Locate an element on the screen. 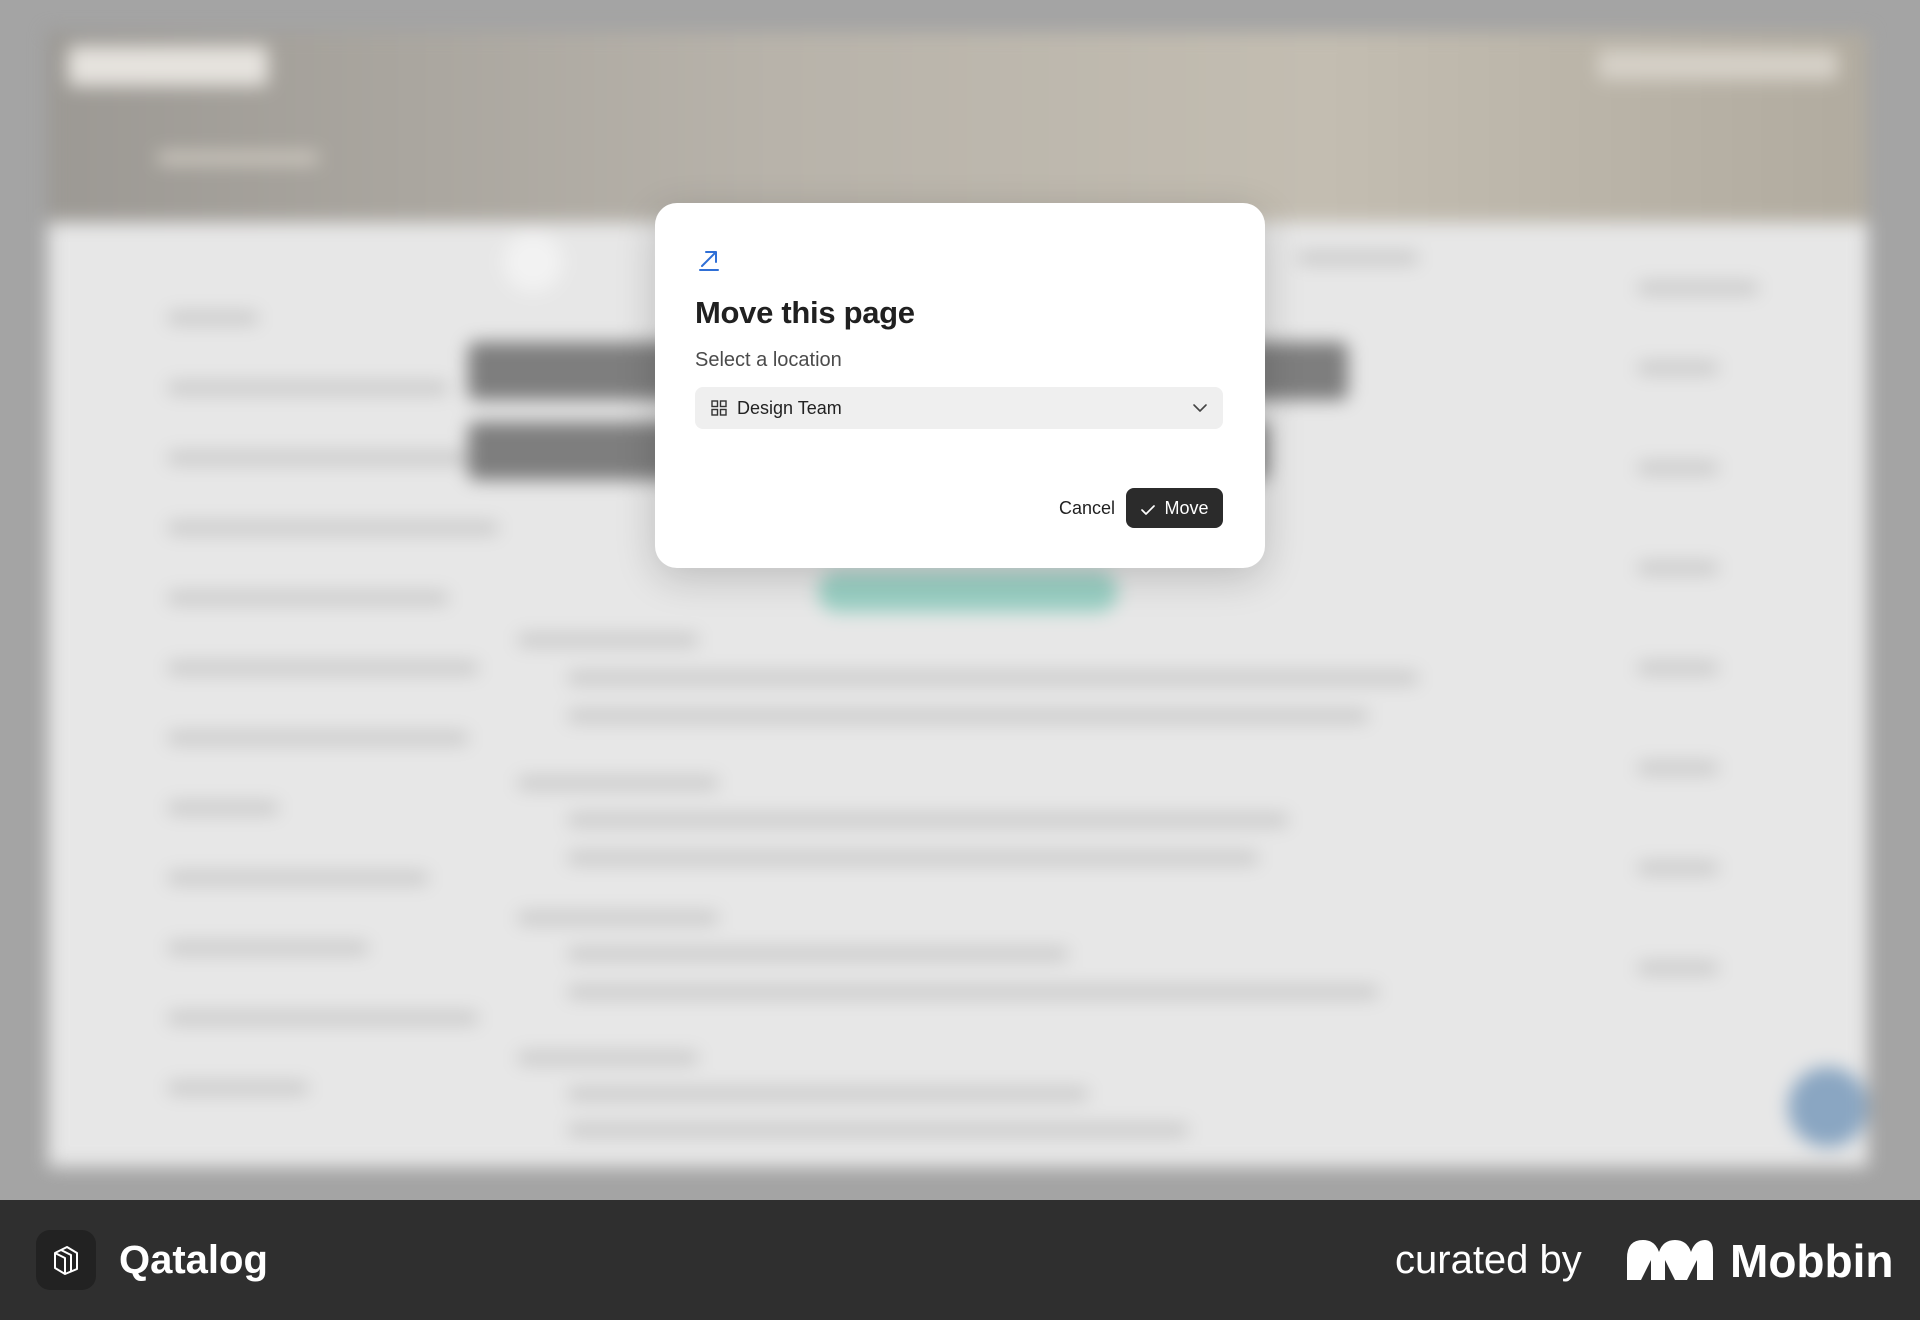  curated-by-label: curated by is located at coordinates (1488, 1260).